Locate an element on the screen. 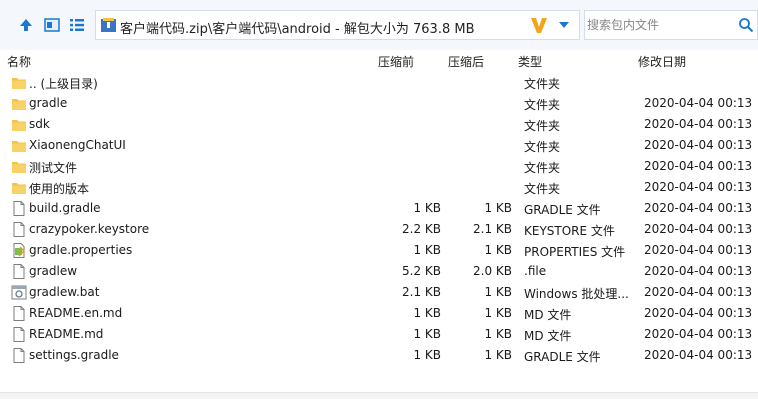 The width and height of the screenshot is (758, 399). search-box is located at coordinates (671, 25).